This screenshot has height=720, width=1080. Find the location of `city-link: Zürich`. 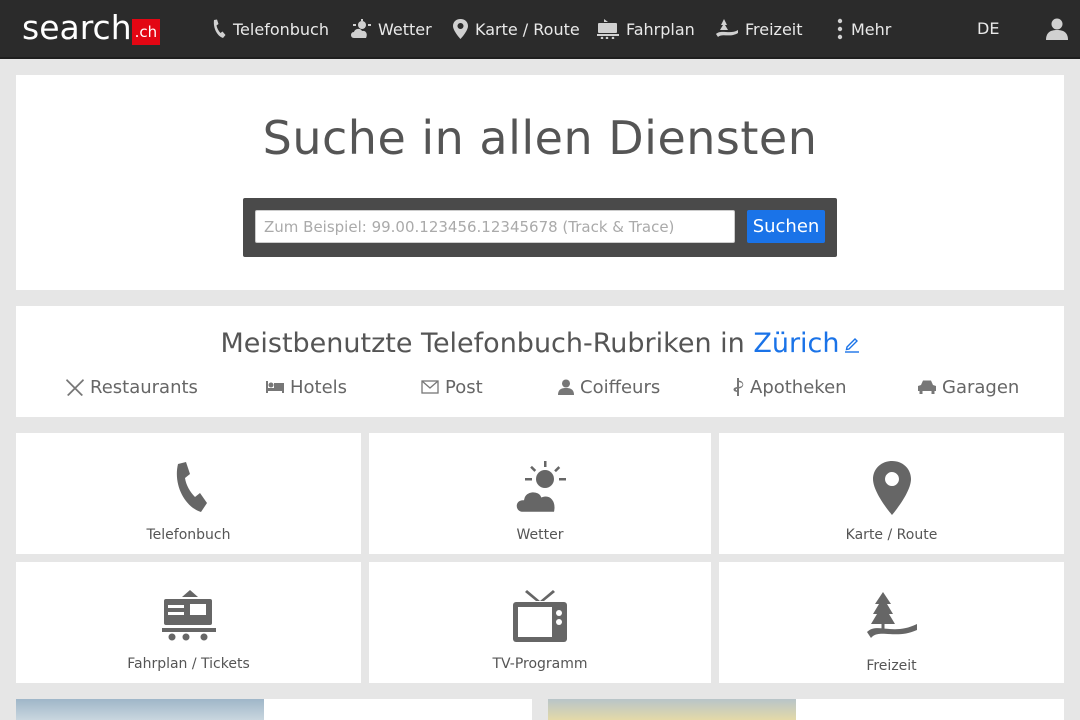

city-link: Zürich is located at coordinates (796, 343).